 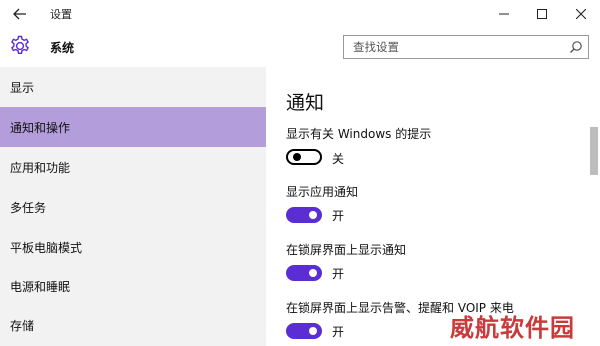 I want to click on scrollbar-thumb, so click(x=594, y=151).